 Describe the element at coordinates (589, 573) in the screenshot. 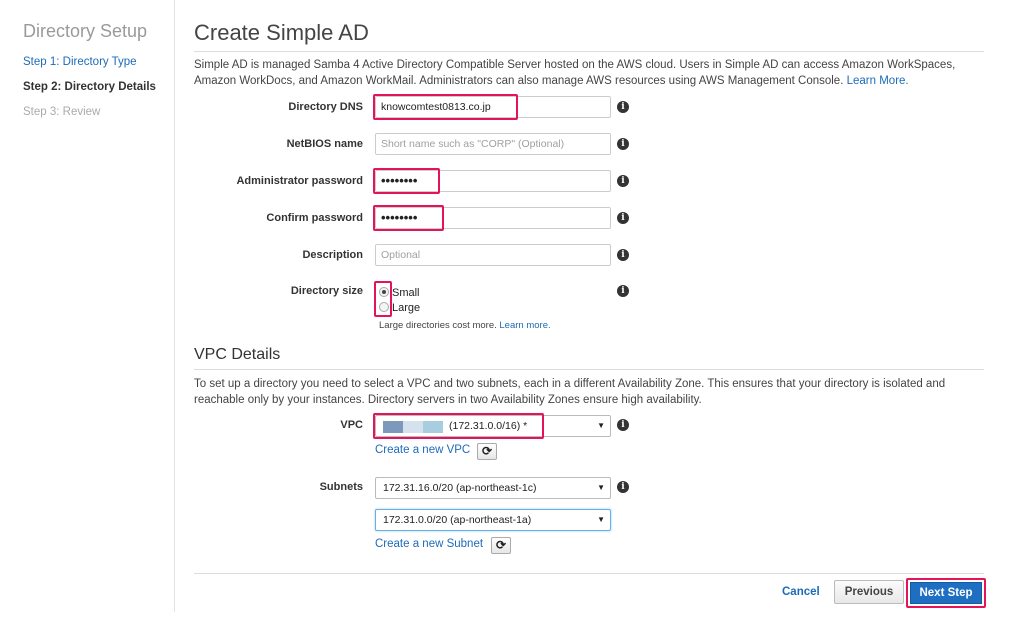

I see `footer-divider` at that location.